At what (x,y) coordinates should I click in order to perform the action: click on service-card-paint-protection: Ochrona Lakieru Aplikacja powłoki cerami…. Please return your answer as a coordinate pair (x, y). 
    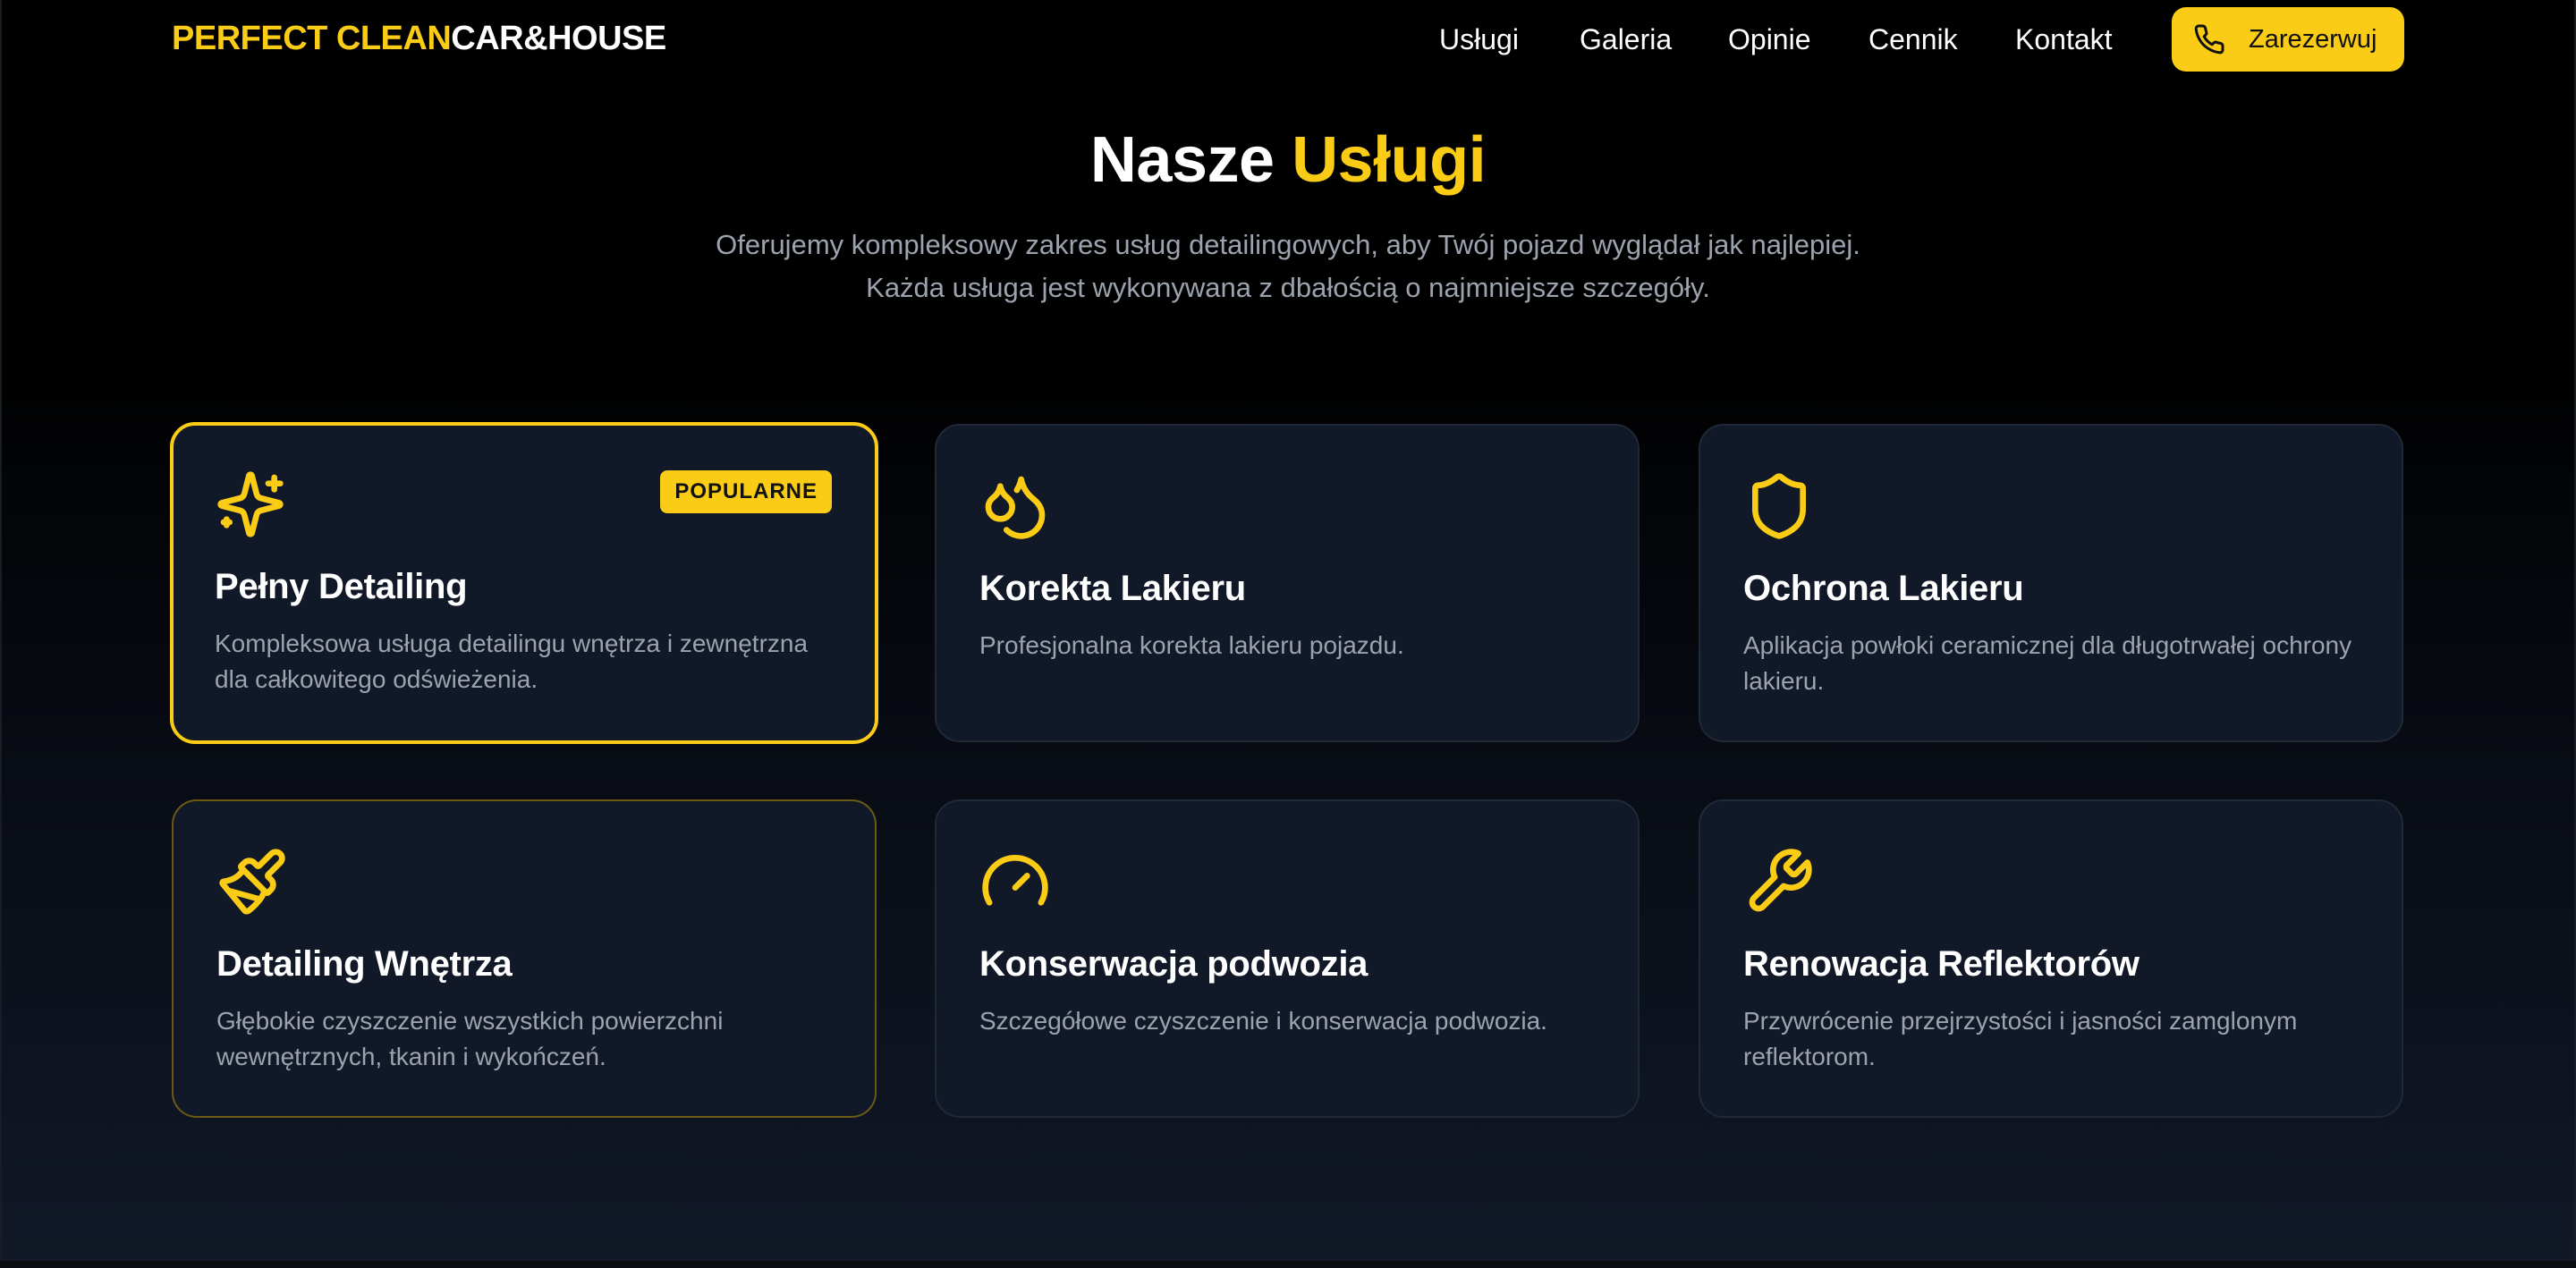
    Looking at the image, I should click on (2051, 583).